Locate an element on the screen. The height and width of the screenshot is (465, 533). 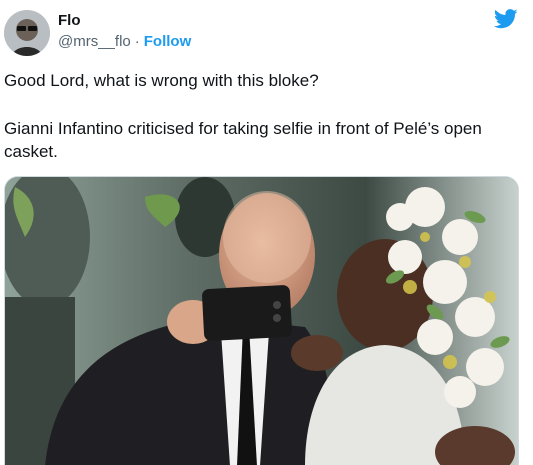
avatar is located at coordinates (27, 33).